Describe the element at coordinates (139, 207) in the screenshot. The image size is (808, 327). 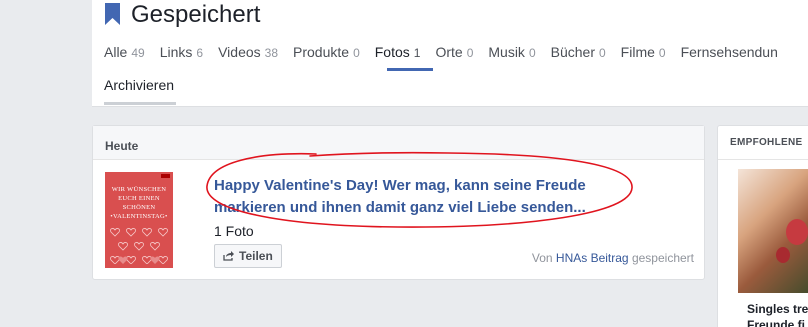
I see `thumbnail-text-line: SCHÖNEN` at that location.